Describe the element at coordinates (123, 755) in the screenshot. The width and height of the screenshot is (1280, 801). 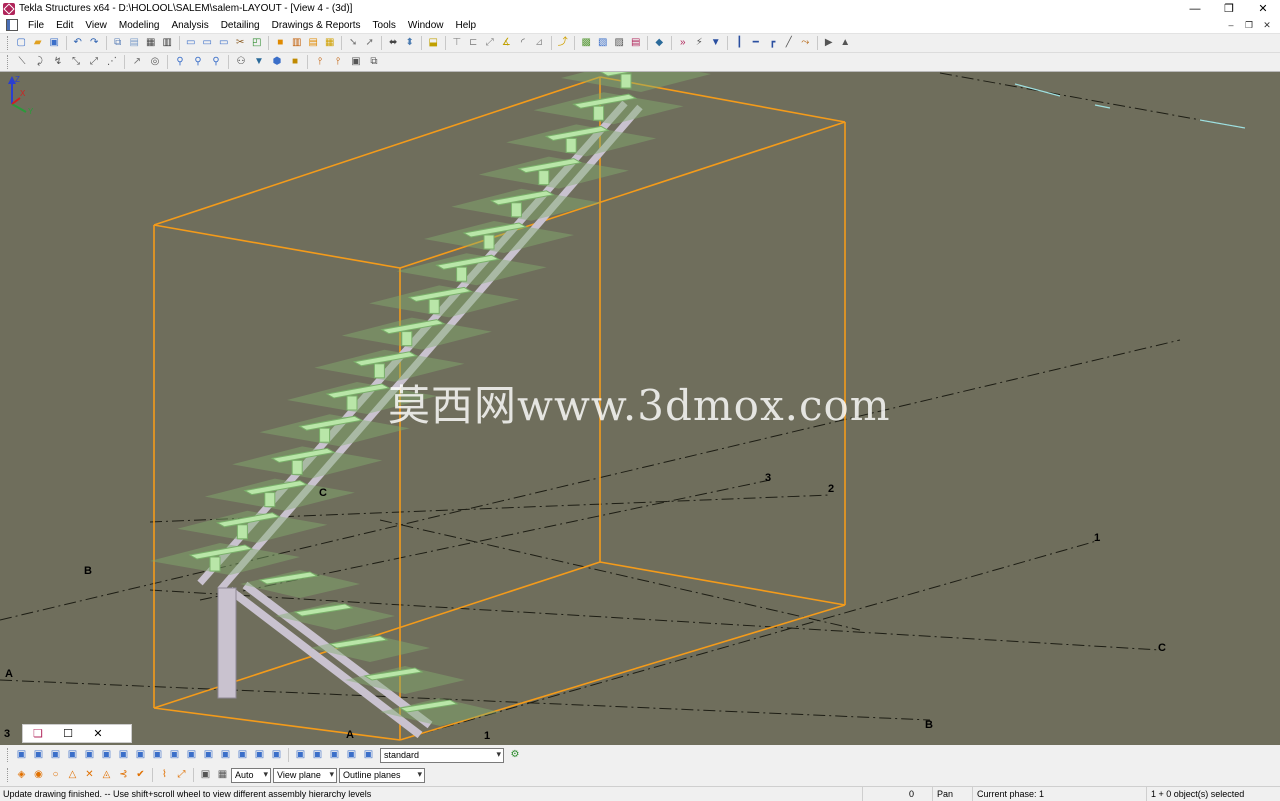
I see `select-ref-icon: ▣` at that location.